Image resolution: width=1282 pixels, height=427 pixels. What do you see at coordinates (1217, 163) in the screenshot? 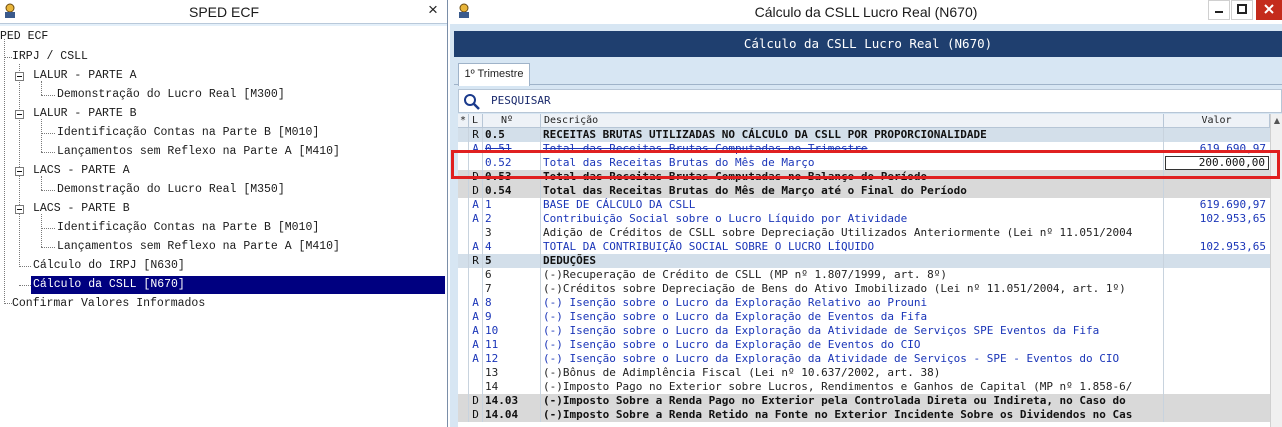
I see `value-input: 200.000,00` at bounding box center [1217, 163].